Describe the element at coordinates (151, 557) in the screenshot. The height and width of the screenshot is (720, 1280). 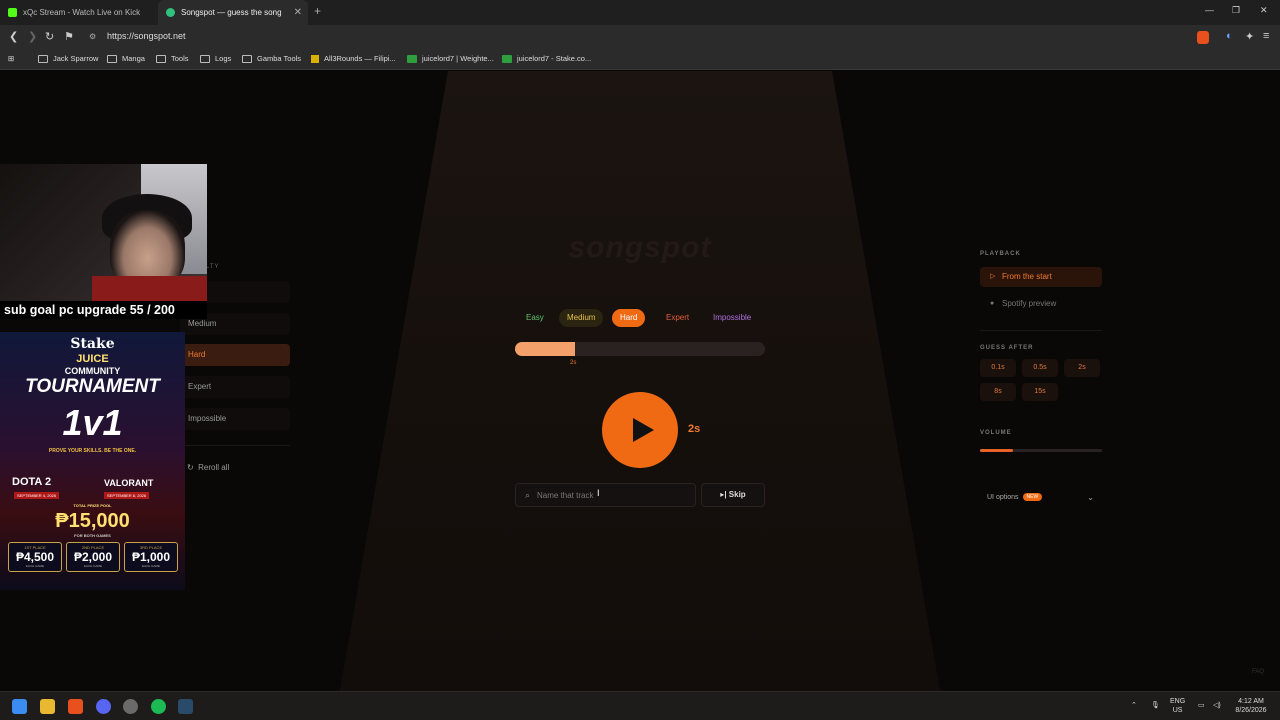
I see `prize-third: 3RD PLACE ₱1,000 EACH GAME` at that location.